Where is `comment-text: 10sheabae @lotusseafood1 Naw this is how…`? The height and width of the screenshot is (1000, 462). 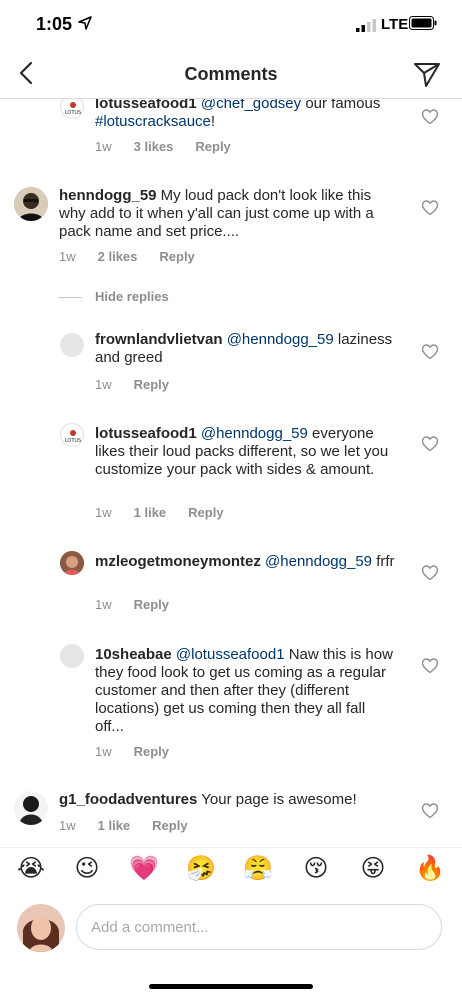
comment-text: 10sheabae @lotusseafood1 Naw this is how… is located at coordinates (244, 690).